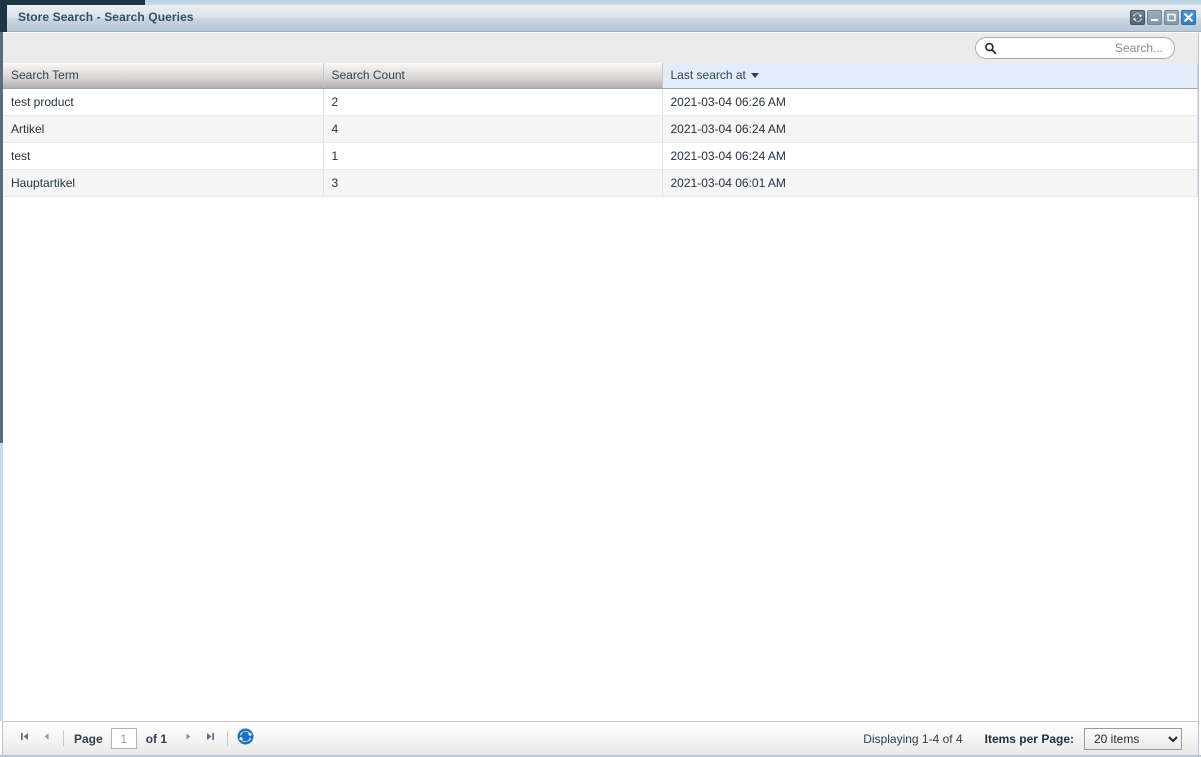  I want to click on grid-toolbar, so click(600, 48).